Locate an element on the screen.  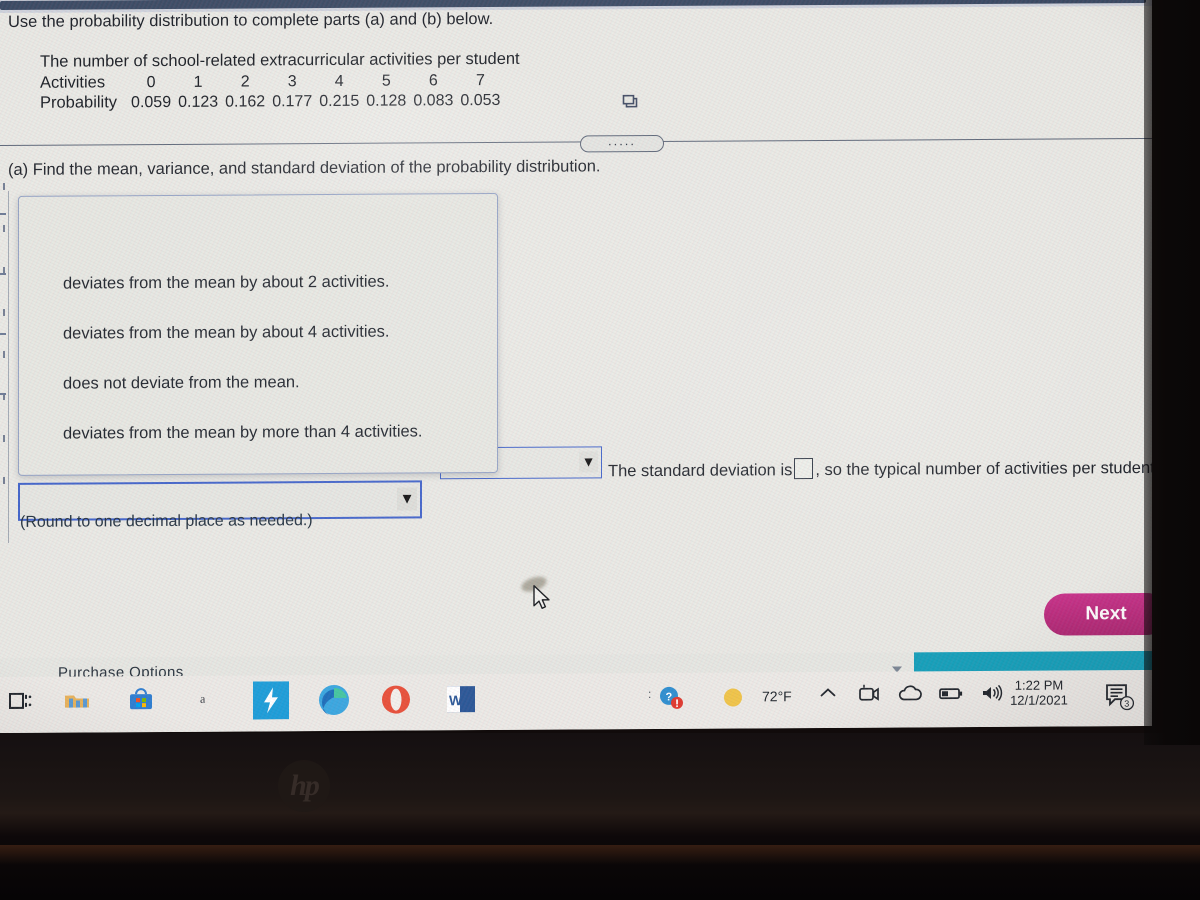
svg-text: a is located at coordinates (203, 699).